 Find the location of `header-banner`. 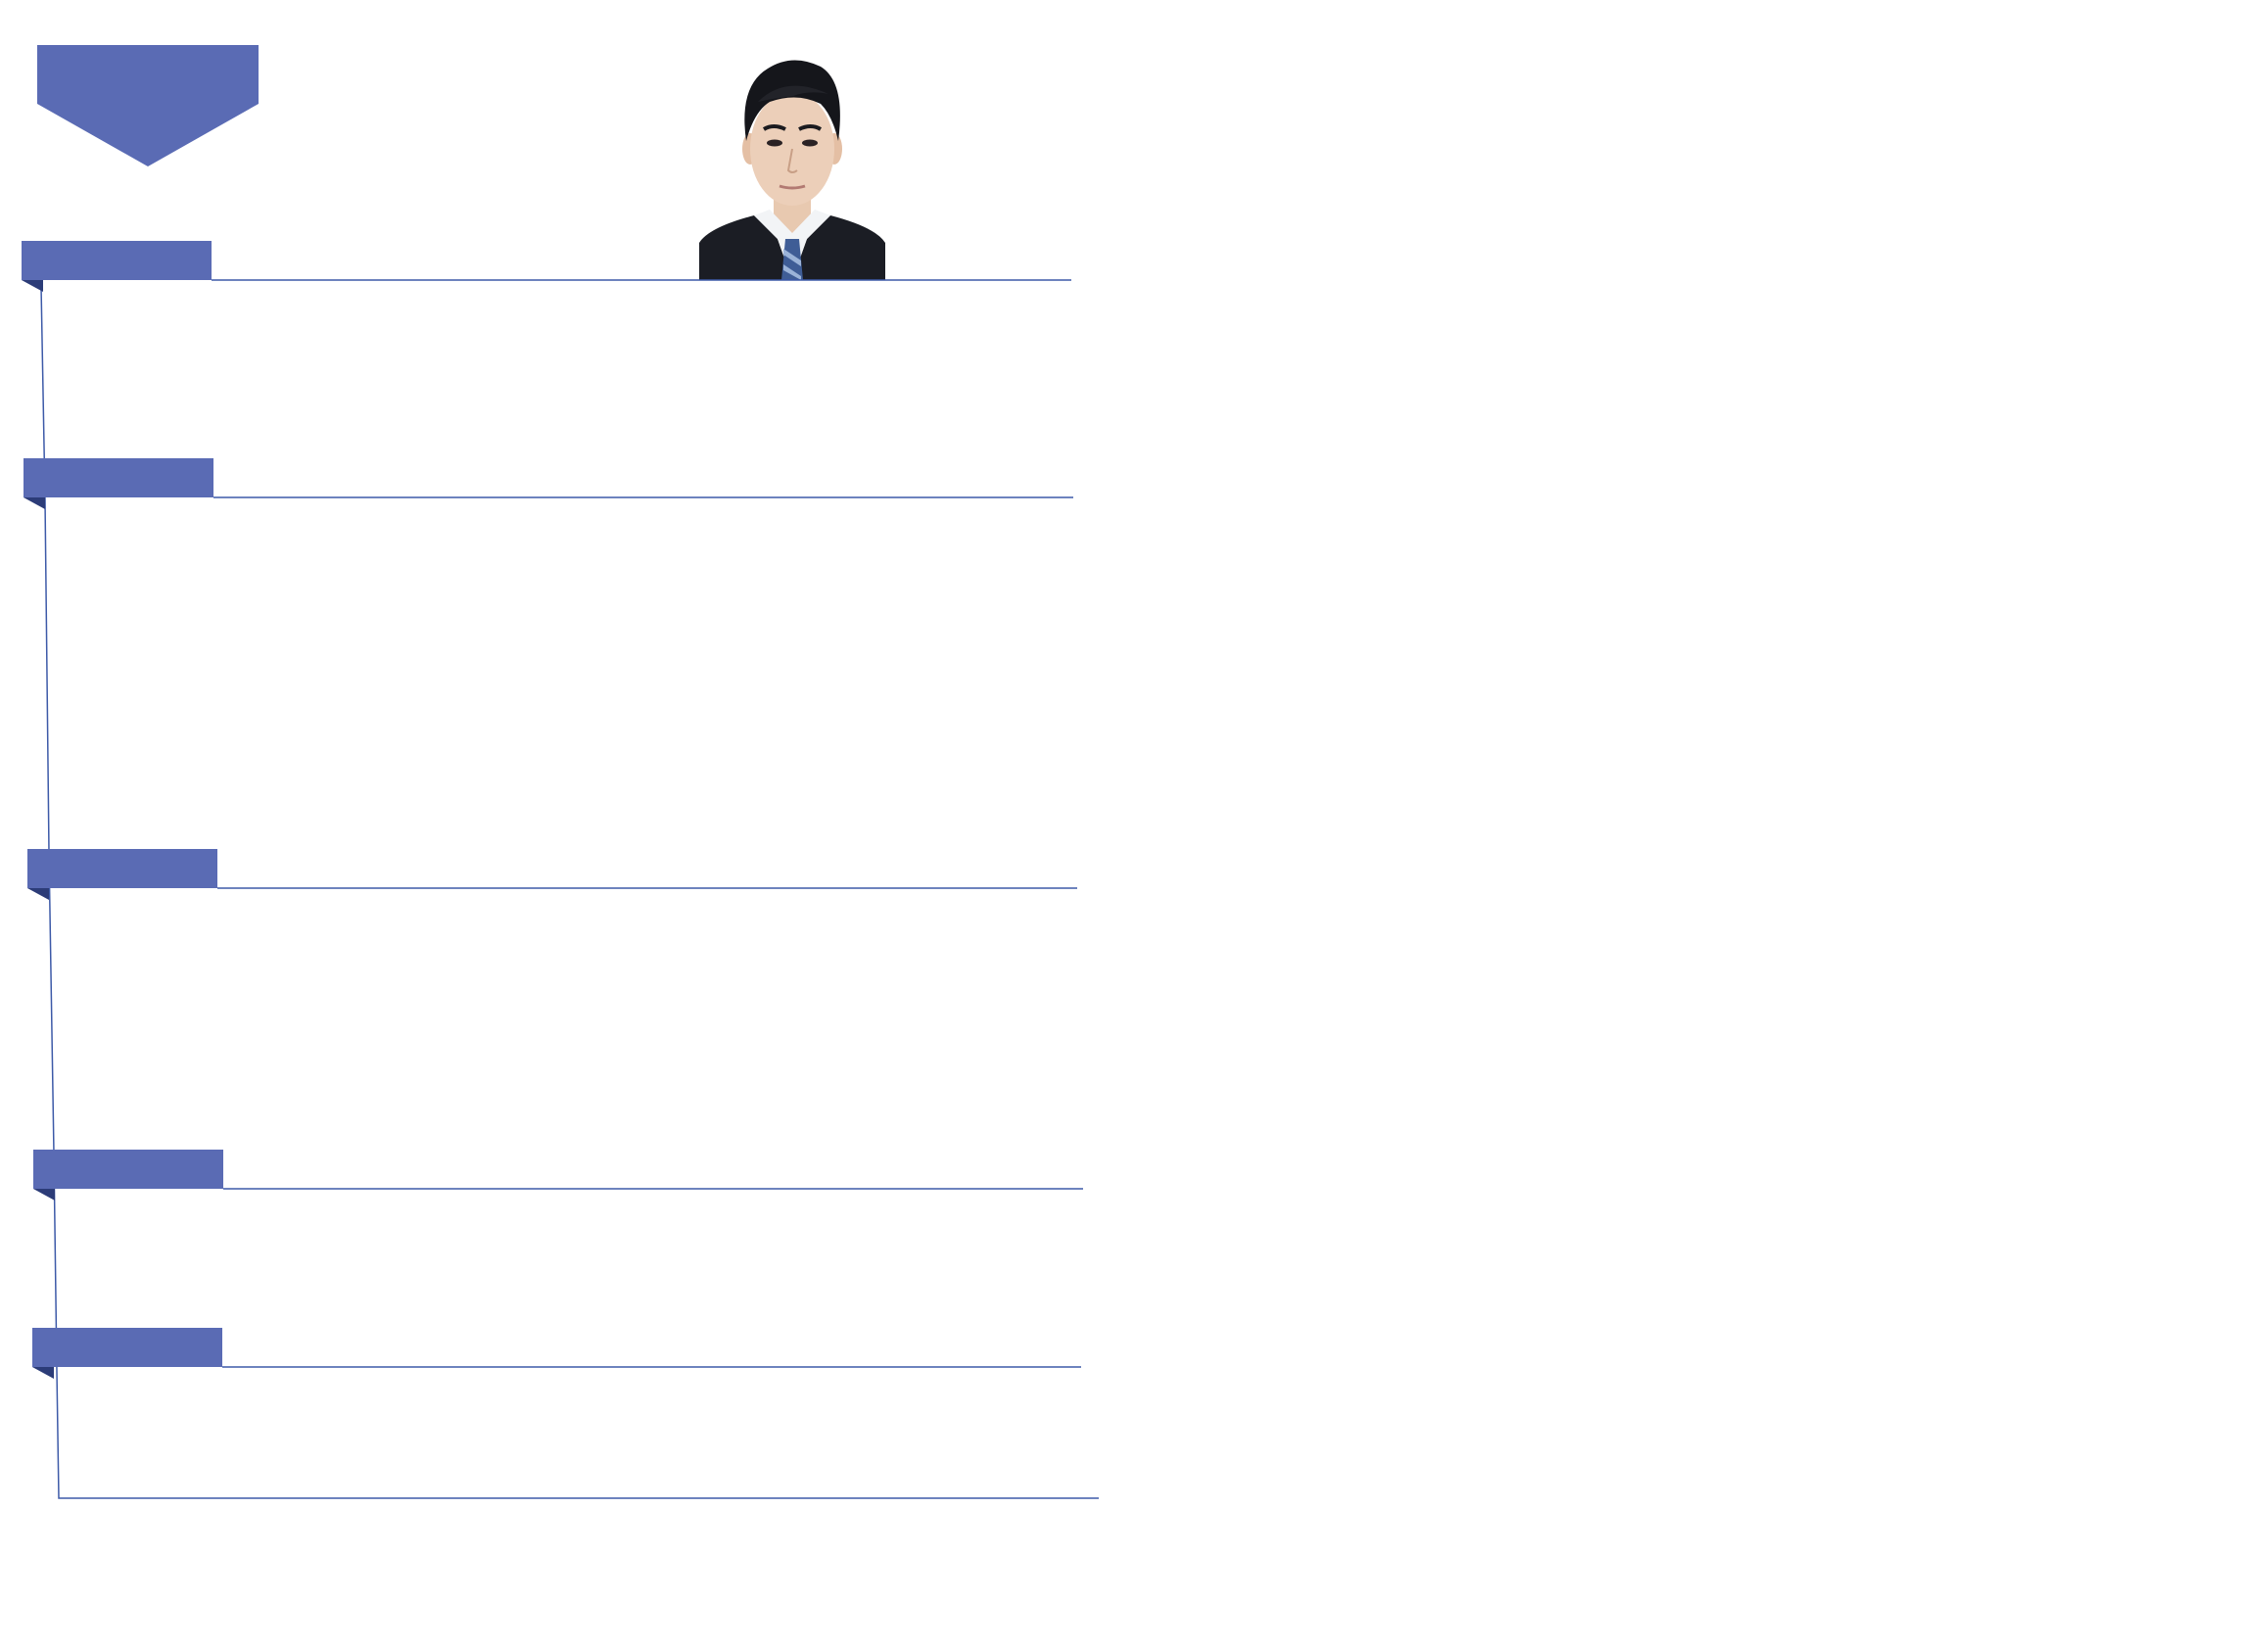

header-banner is located at coordinates (148, 105).